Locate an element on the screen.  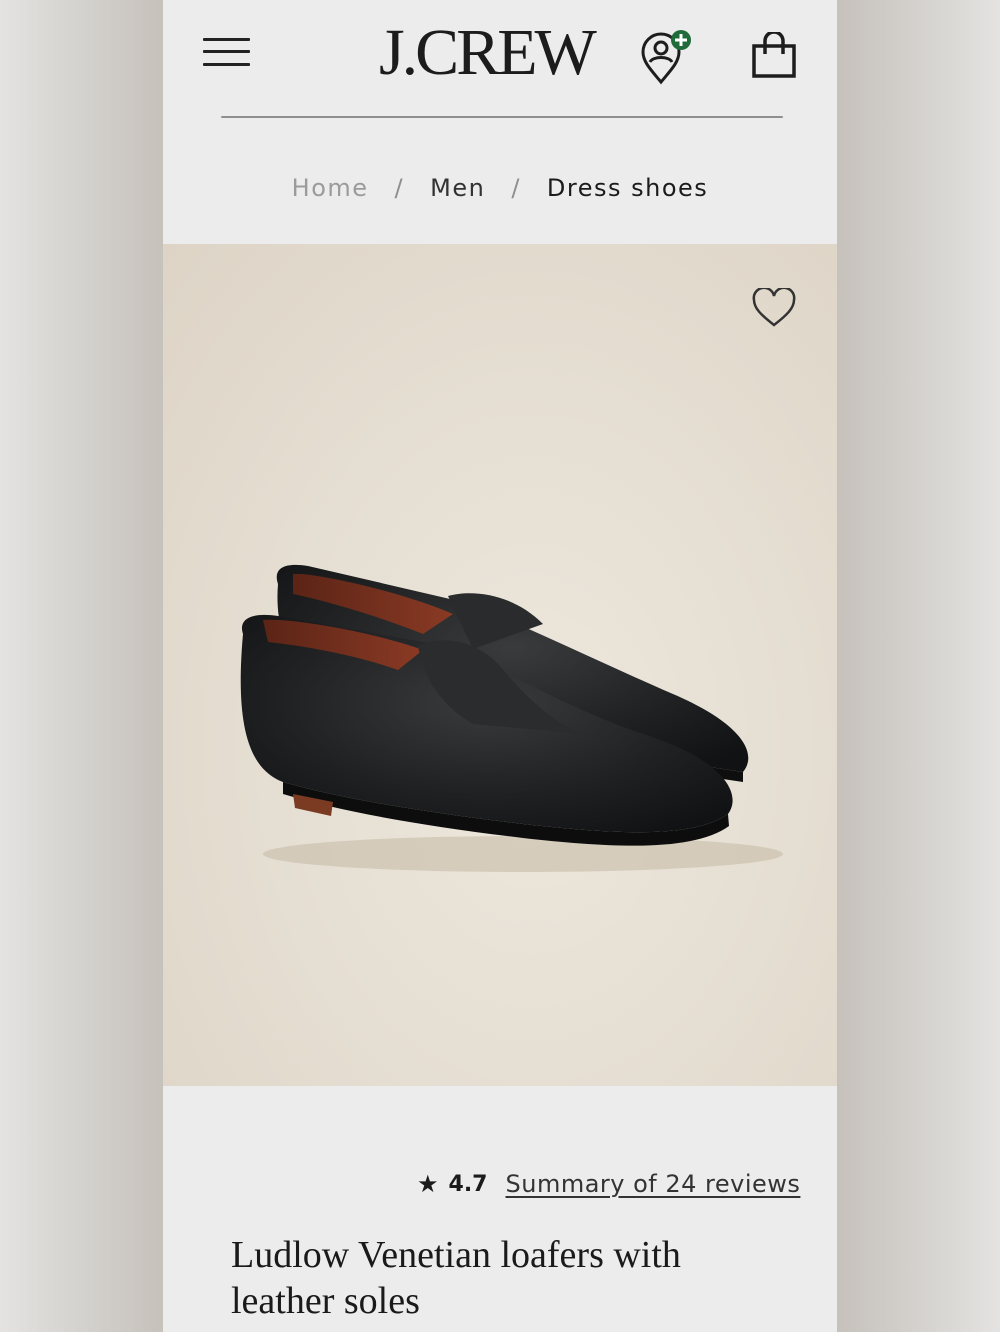
breadcrumb-current: Dress shoes is located at coordinates (627, 188).